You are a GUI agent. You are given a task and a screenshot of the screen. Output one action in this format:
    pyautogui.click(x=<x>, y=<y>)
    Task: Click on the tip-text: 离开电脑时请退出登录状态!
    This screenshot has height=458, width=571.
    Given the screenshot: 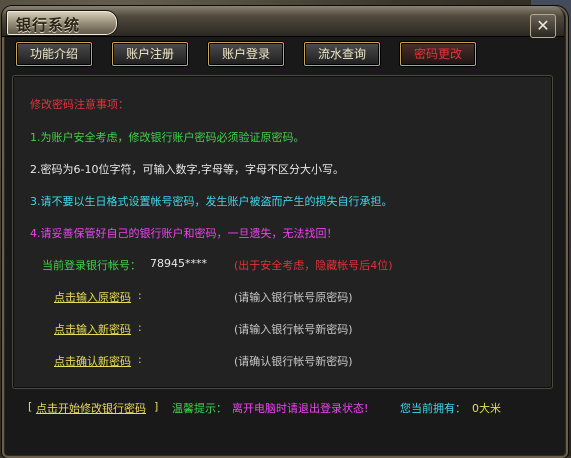 What is the action you would take?
    pyautogui.click(x=300, y=408)
    